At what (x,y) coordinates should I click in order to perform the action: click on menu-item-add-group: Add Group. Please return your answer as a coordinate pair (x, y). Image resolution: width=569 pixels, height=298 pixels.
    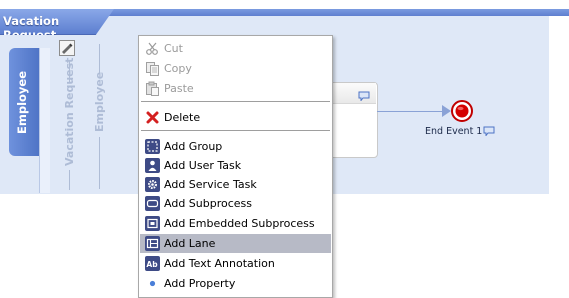
    Looking at the image, I should click on (235, 146).